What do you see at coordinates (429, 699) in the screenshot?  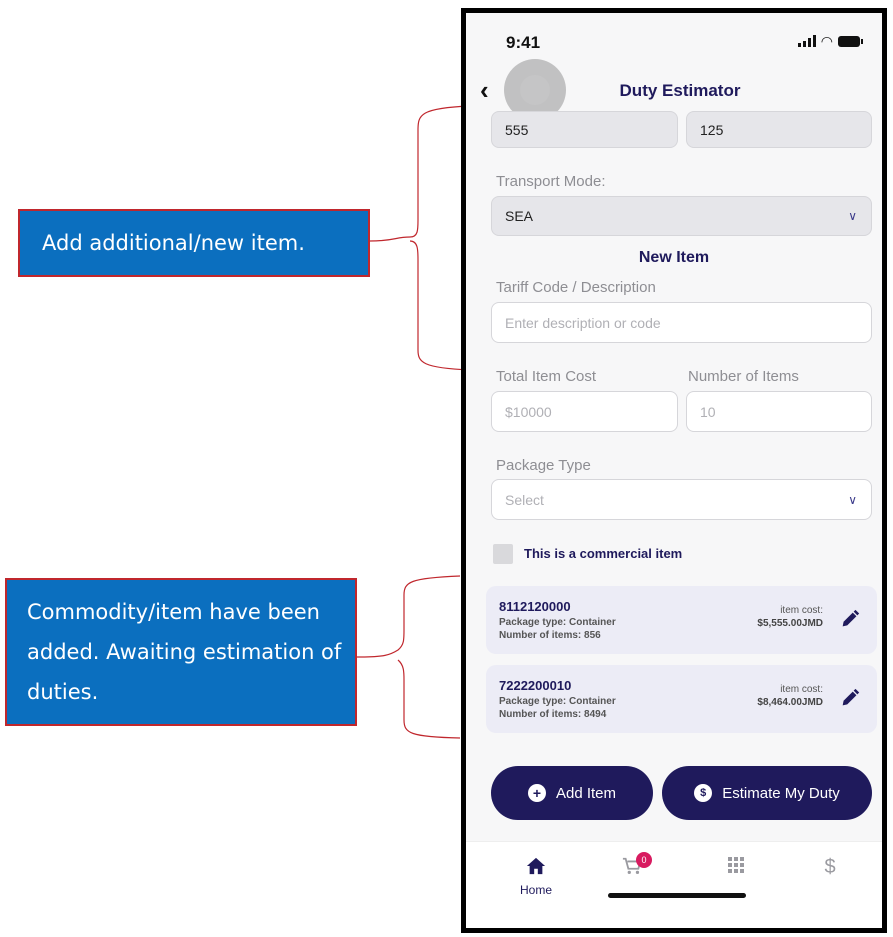 I see `bracket-lower-bottom` at bounding box center [429, 699].